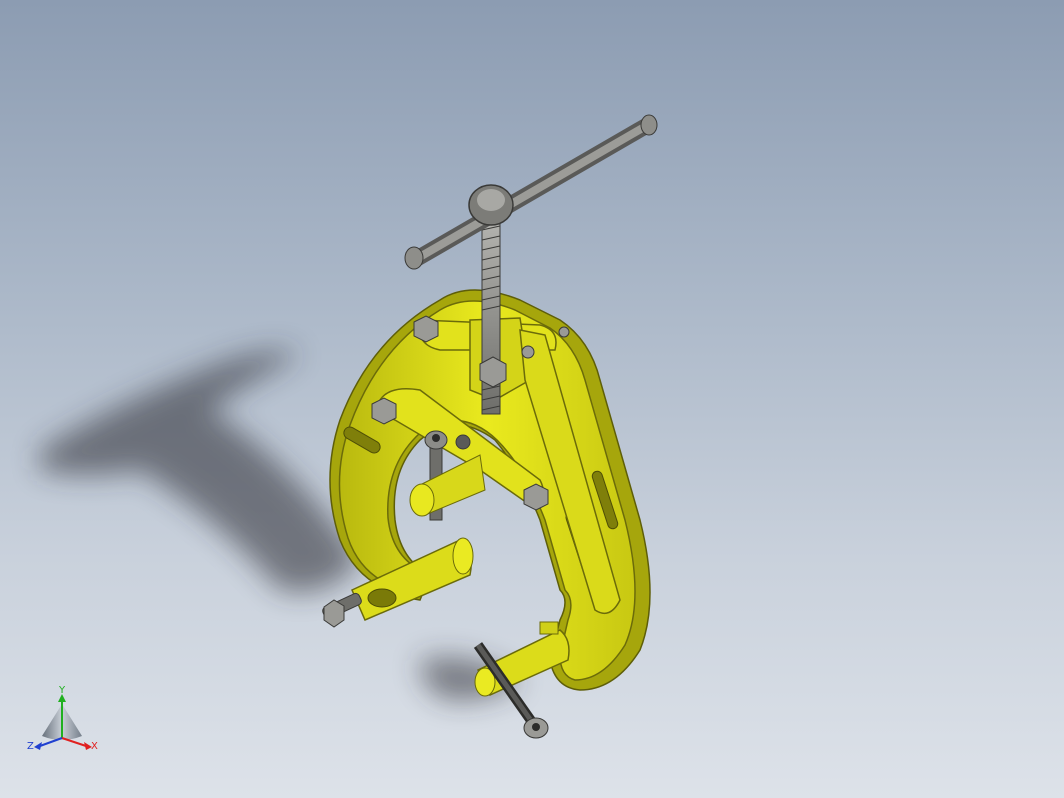 This screenshot has width=1064, height=798. What do you see at coordinates (649, 125) in the screenshot?
I see `handle-end-right` at bounding box center [649, 125].